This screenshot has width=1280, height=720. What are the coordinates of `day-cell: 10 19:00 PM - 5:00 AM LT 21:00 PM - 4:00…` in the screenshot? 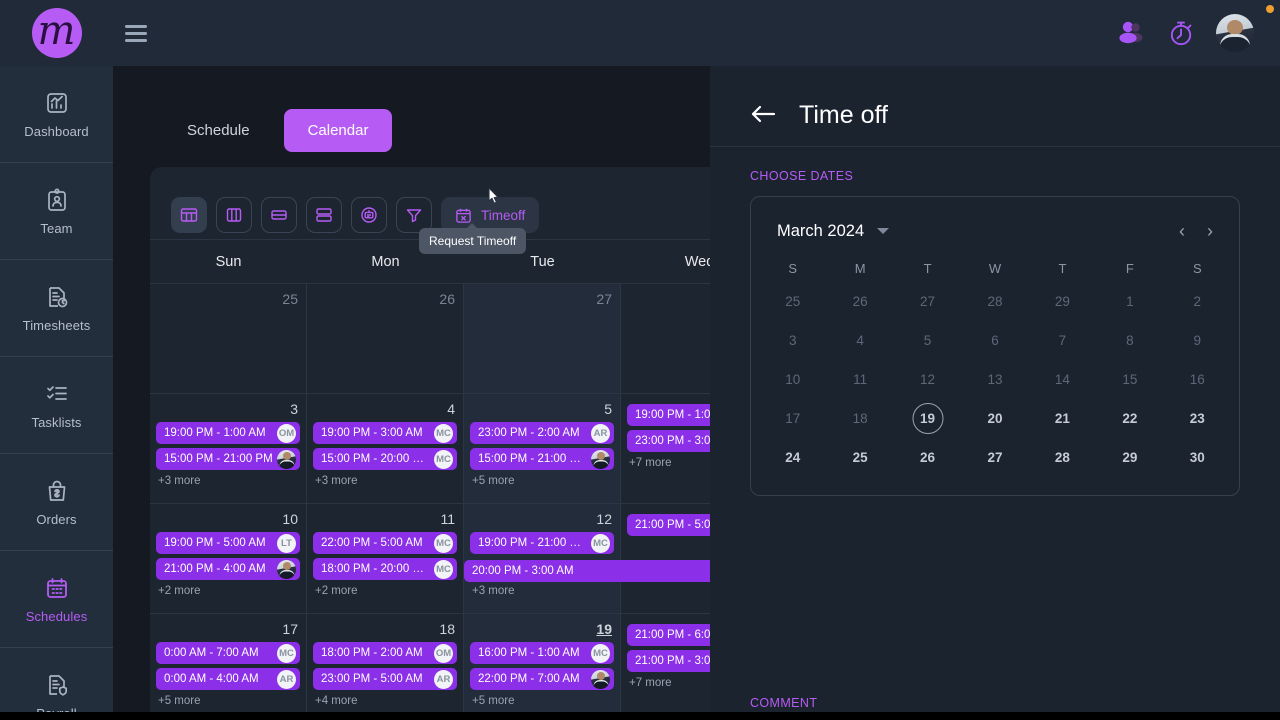 It's located at (228, 559).